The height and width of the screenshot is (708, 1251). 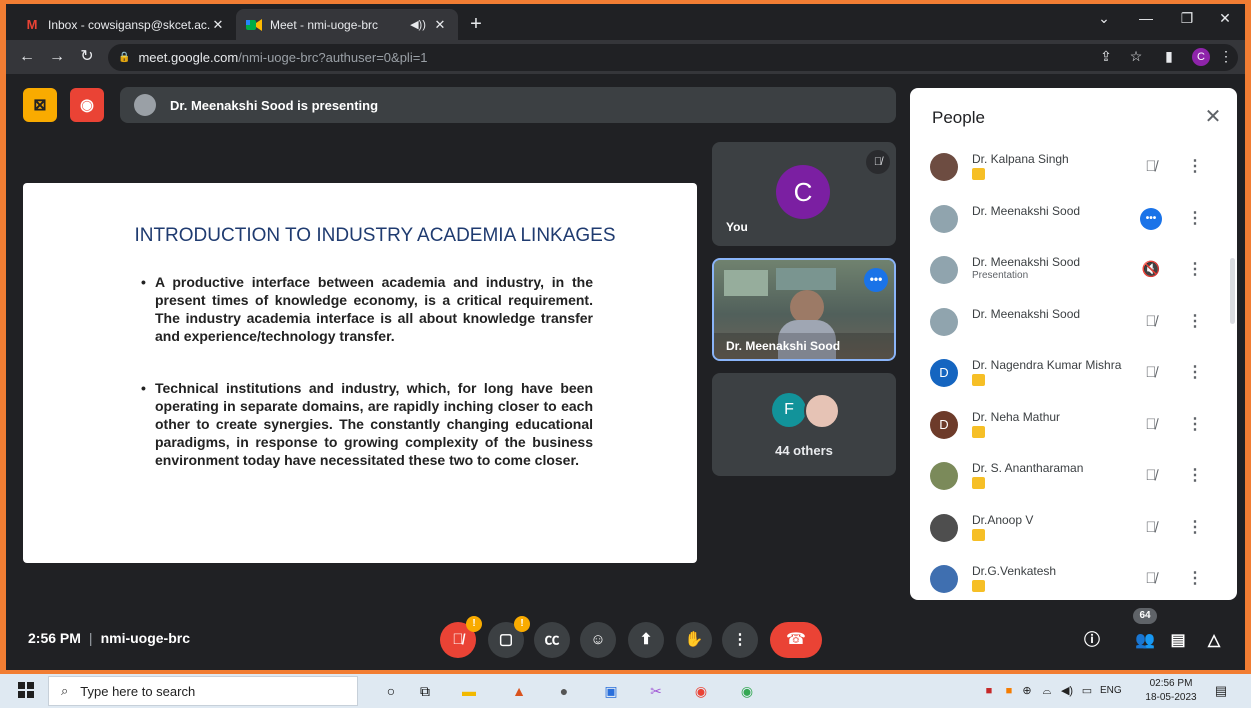 I want to click on captions-button: ㏄, so click(x=552, y=640).